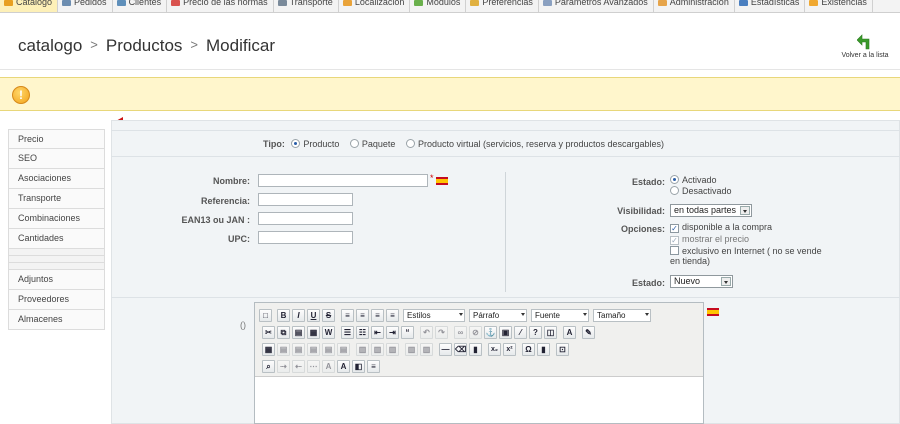  What do you see at coordinates (29, 6) in the screenshot?
I see `top-menu-tab: Catálogo` at bounding box center [29, 6].